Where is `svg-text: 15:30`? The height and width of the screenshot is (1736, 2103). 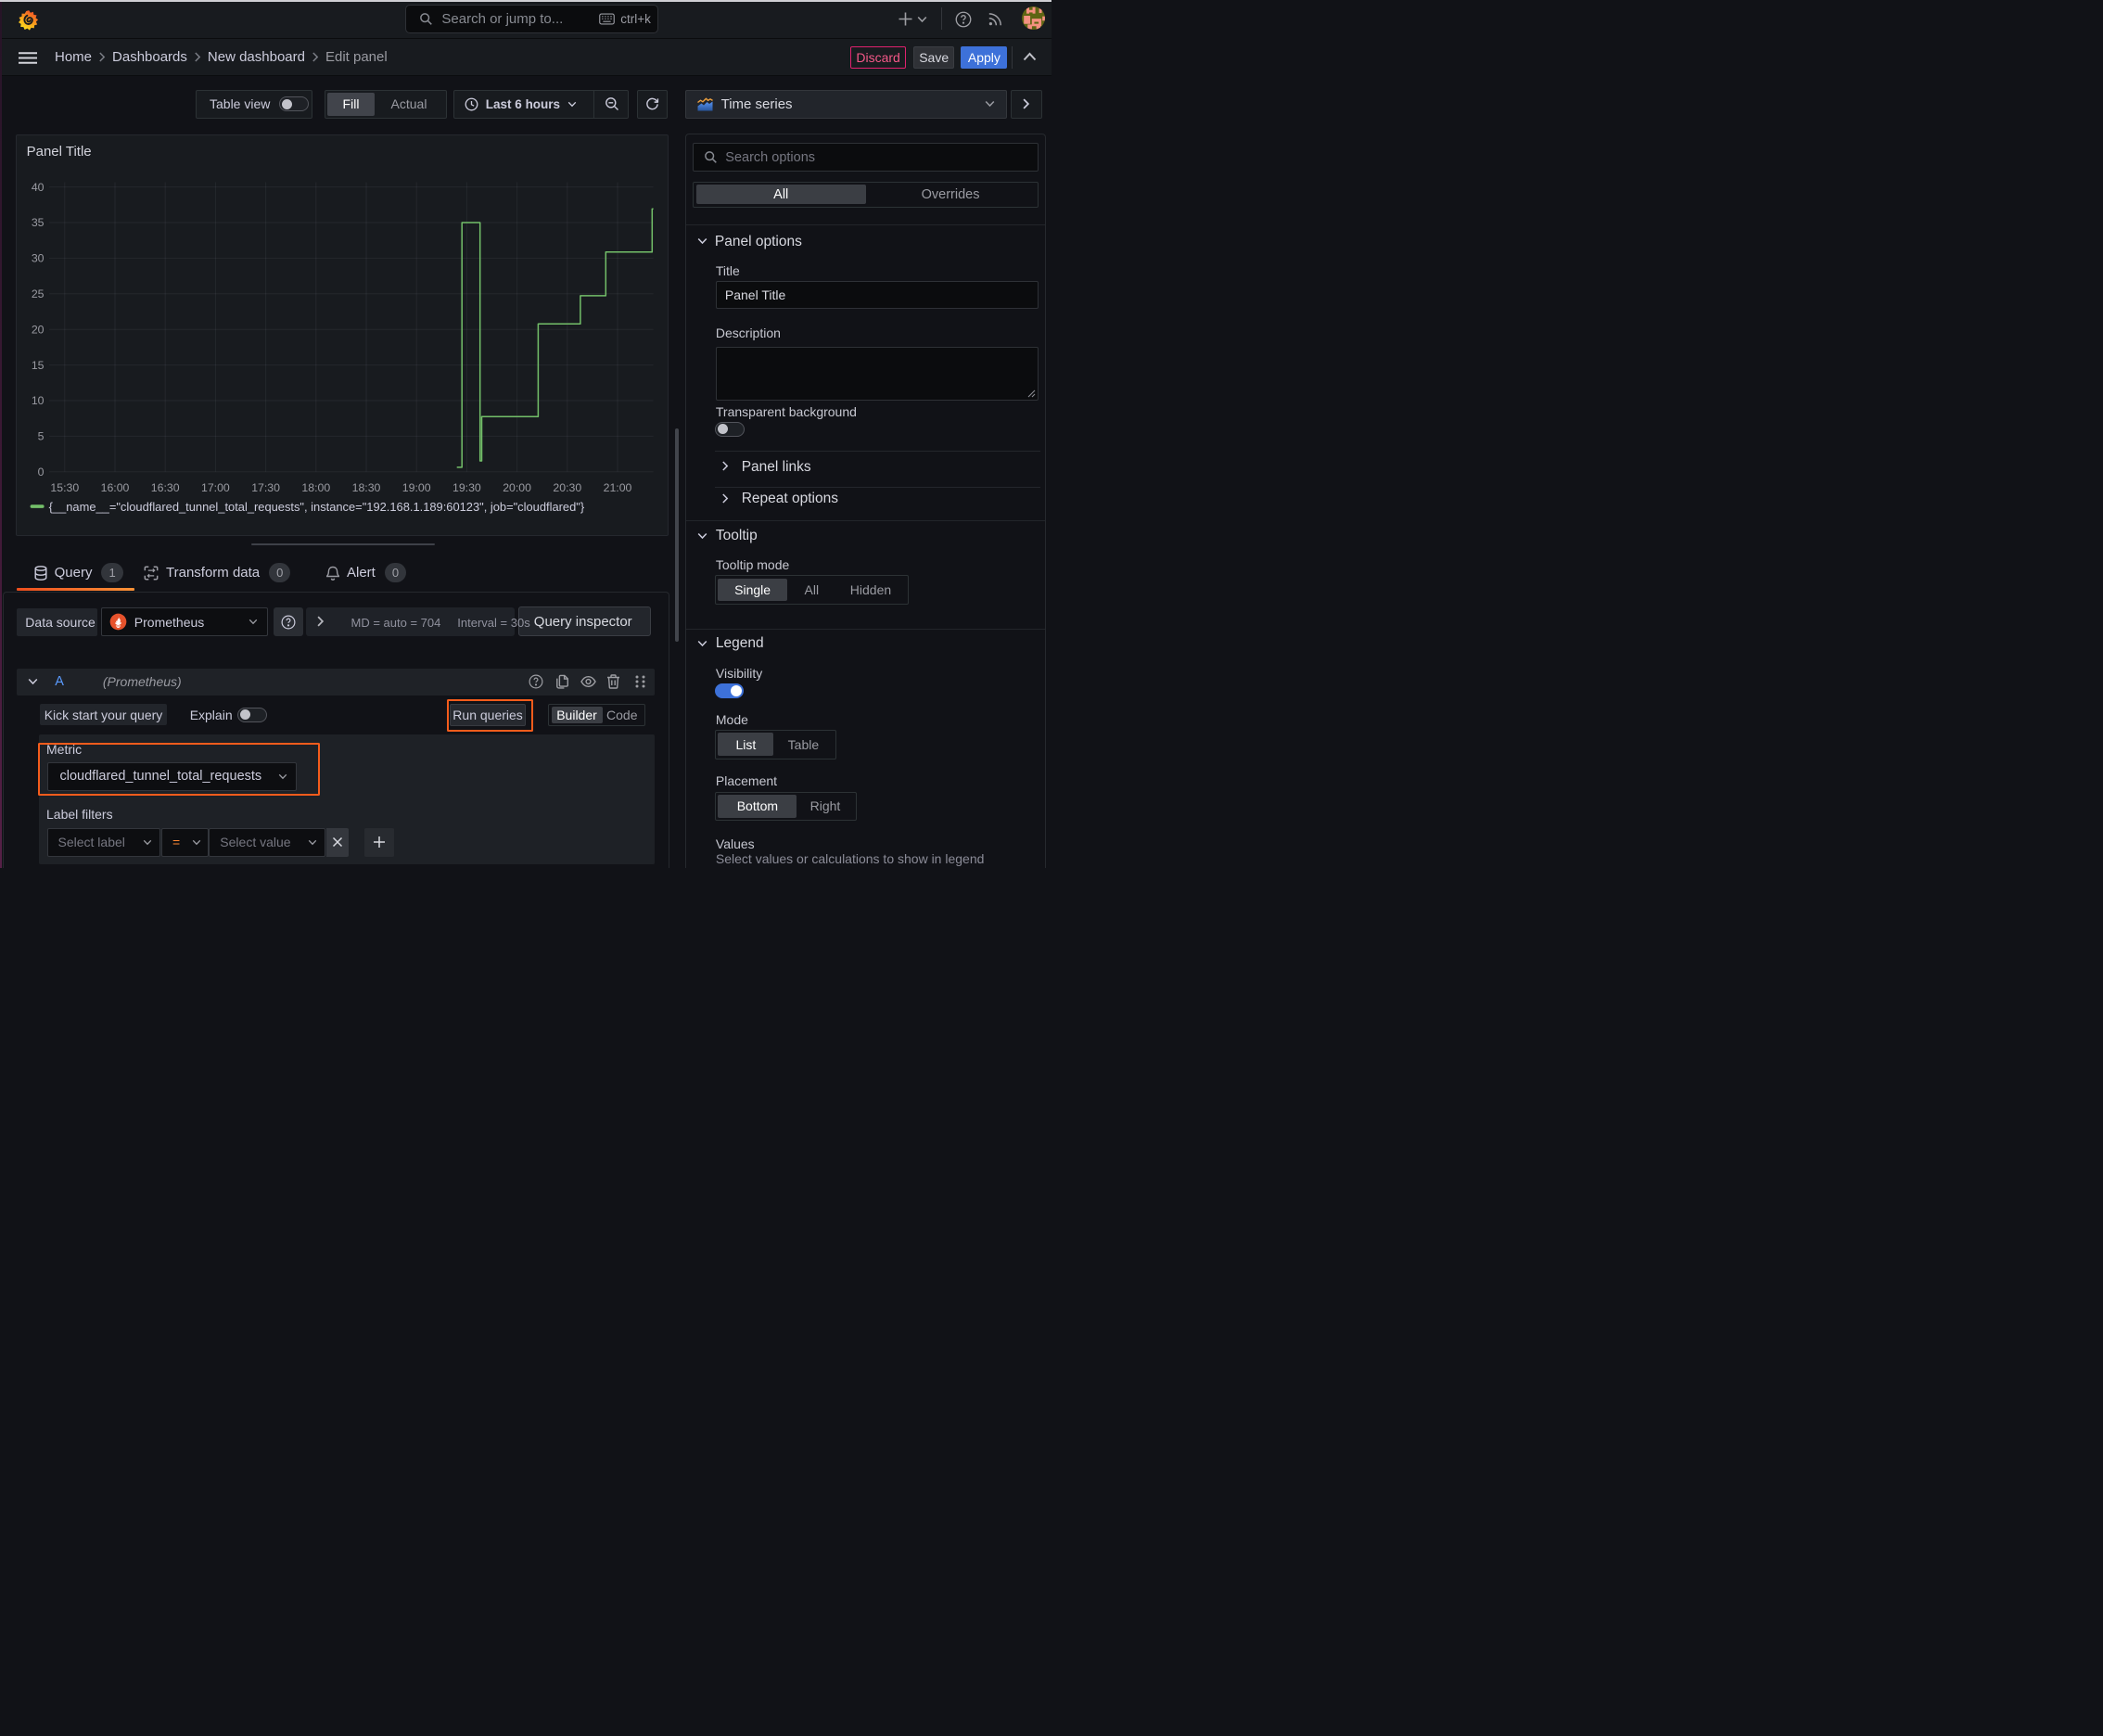
svg-text: 15:30 is located at coordinates (64, 488).